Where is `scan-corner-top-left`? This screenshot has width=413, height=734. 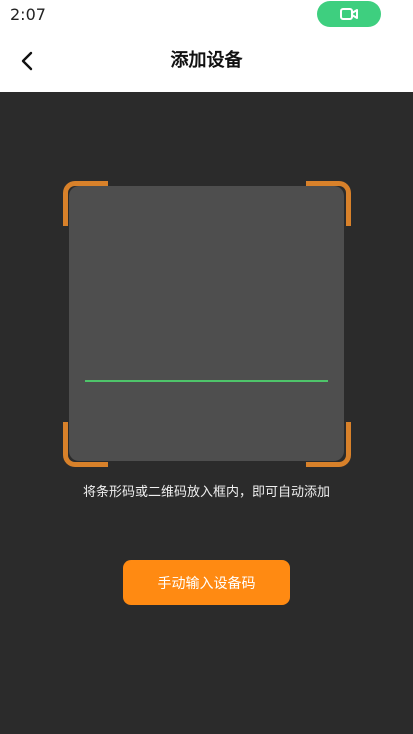
scan-corner-top-left is located at coordinates (85, 203).